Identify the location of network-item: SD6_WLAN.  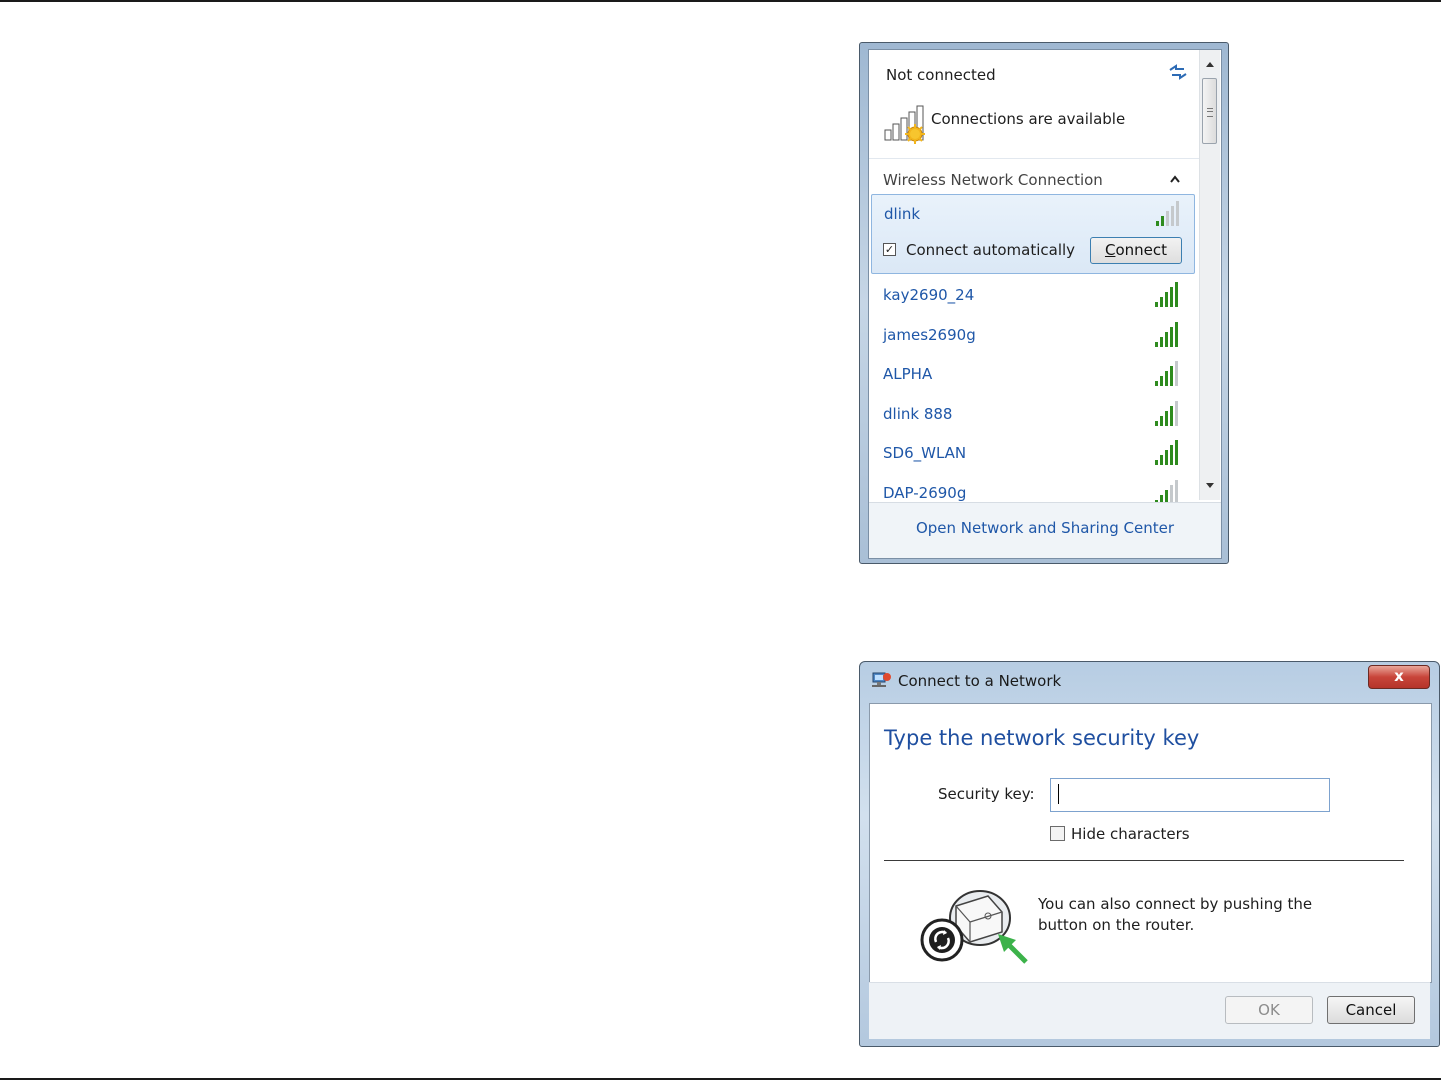
(1034, 454).